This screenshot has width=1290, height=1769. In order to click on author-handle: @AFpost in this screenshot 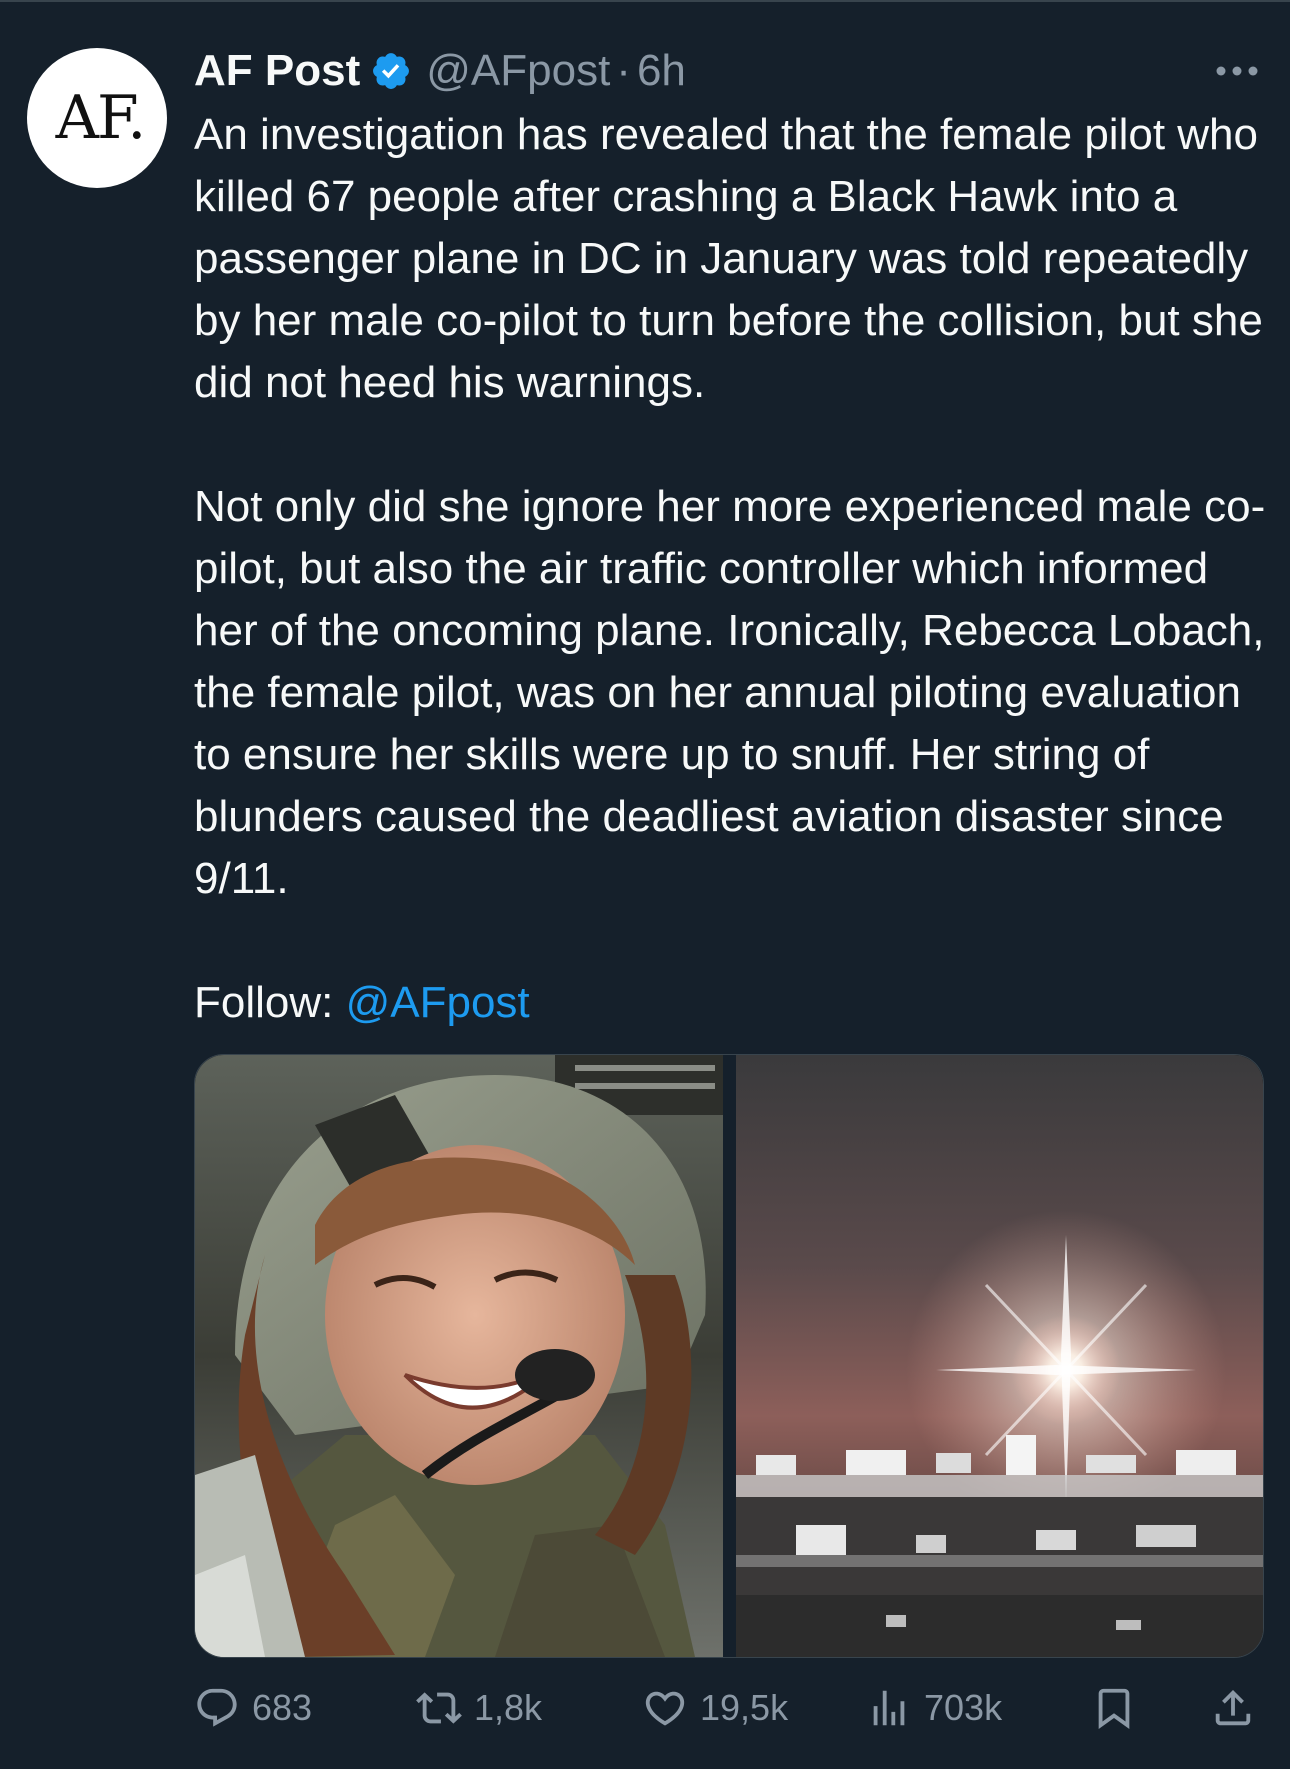, I will do `click(518, 71)`.